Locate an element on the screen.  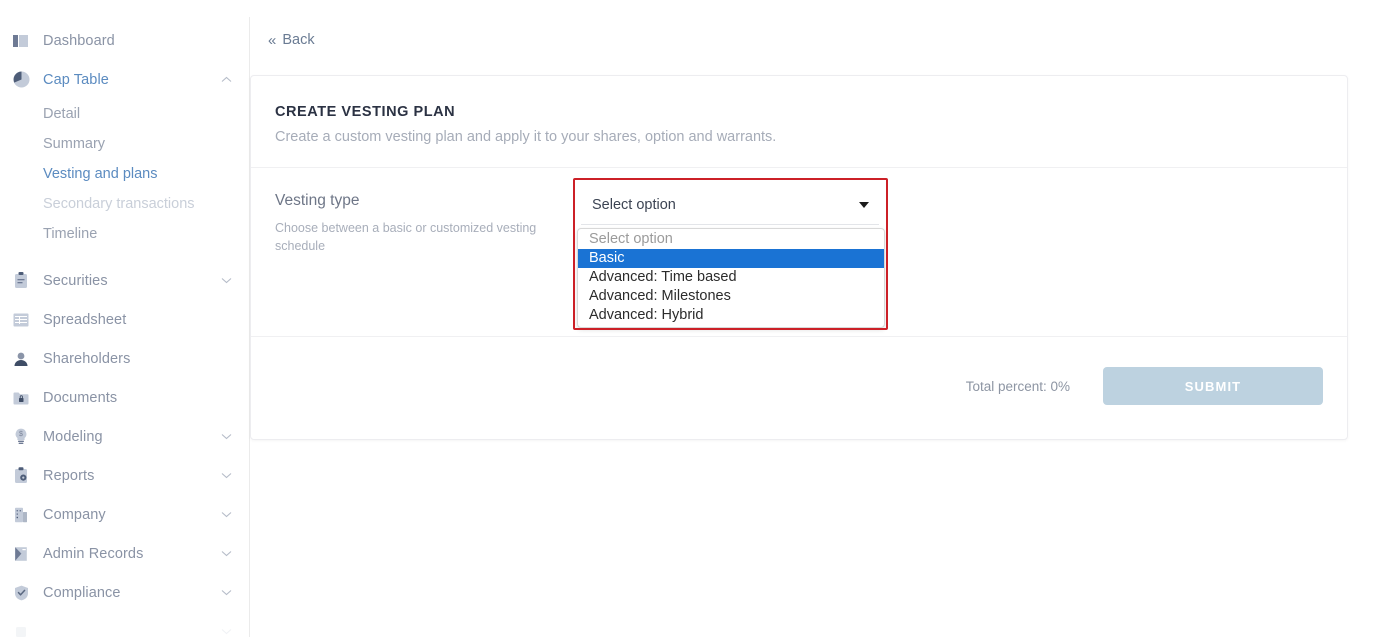
clipped-item-icon is located at coordinates (21, 631).